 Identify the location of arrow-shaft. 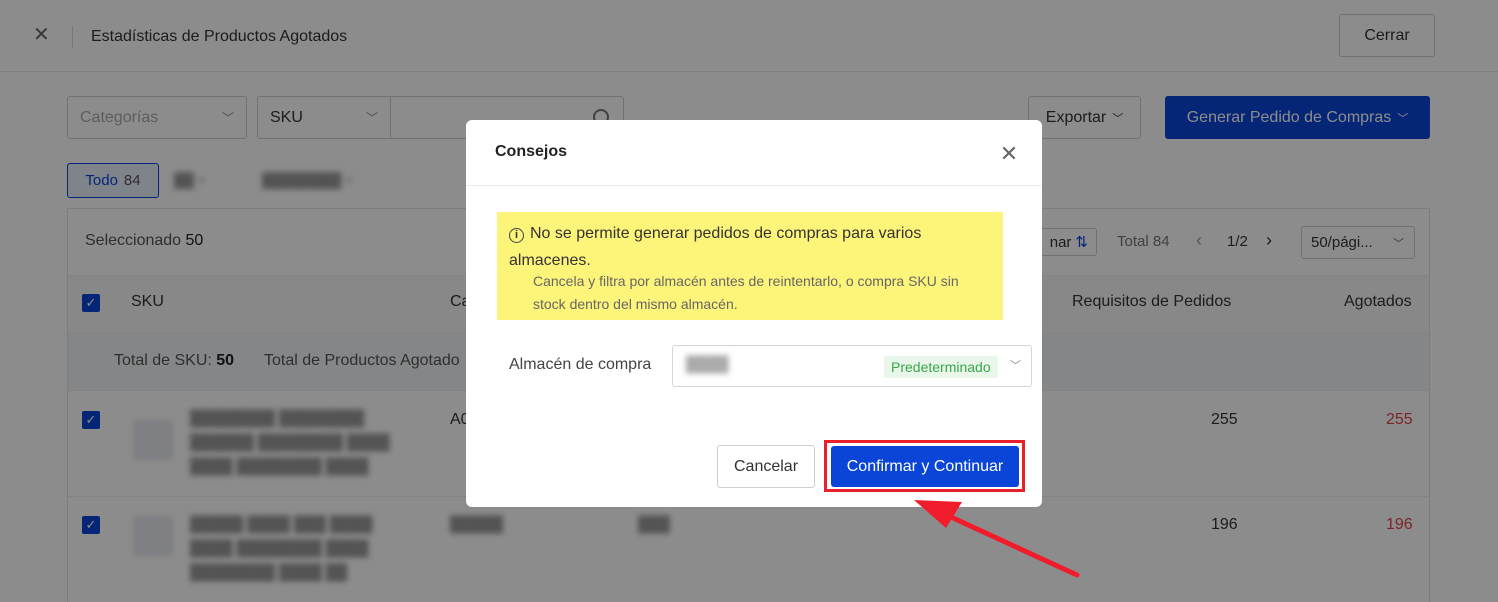
(1008, 543).